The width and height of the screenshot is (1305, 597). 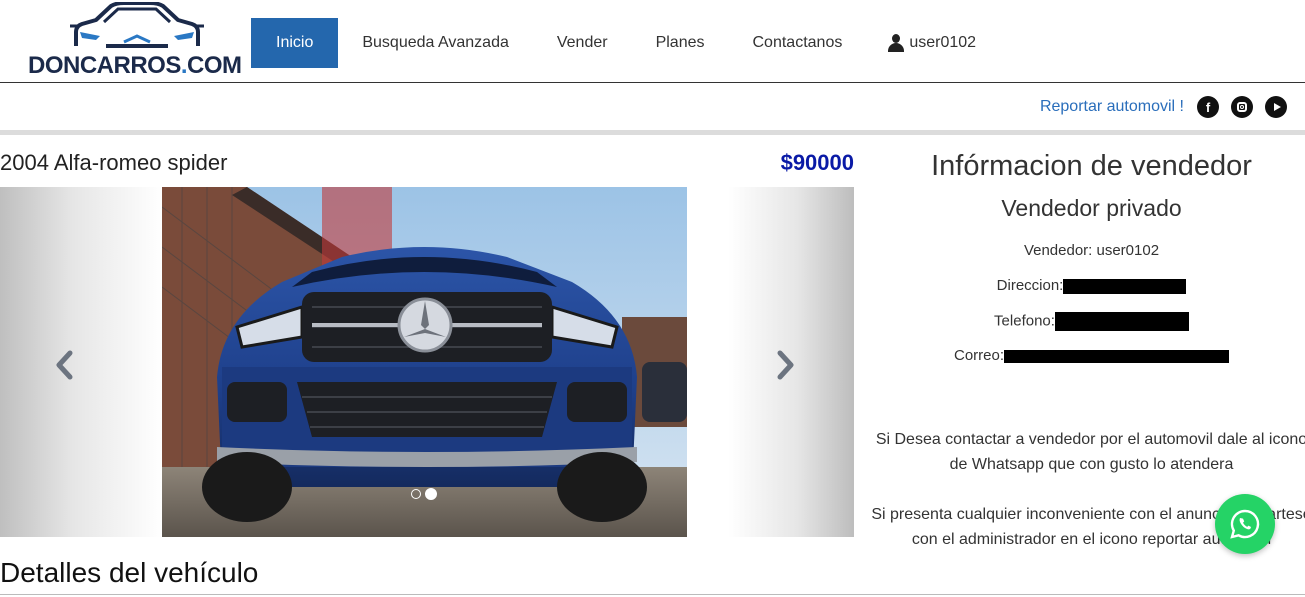 I want to click on user-icon, so click(x=896, y=43).